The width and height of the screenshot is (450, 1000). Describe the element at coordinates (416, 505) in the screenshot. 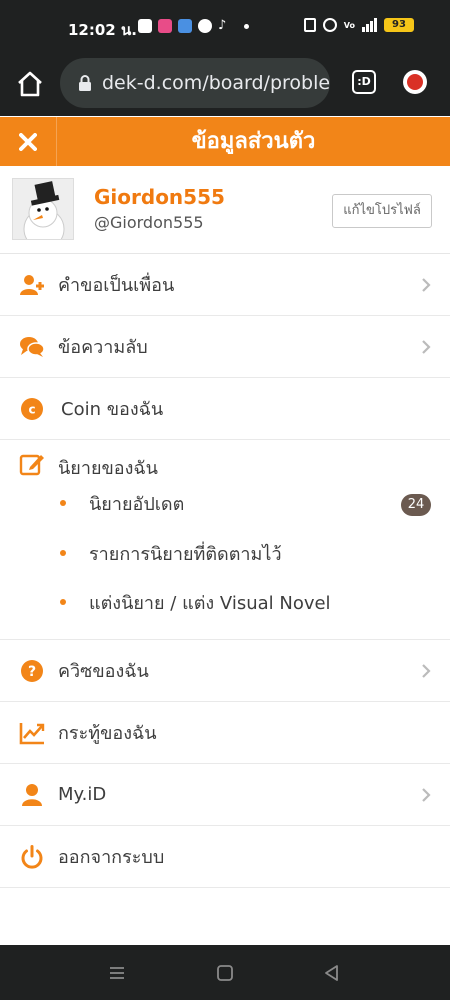

I see `count-badge: 24` at that location.